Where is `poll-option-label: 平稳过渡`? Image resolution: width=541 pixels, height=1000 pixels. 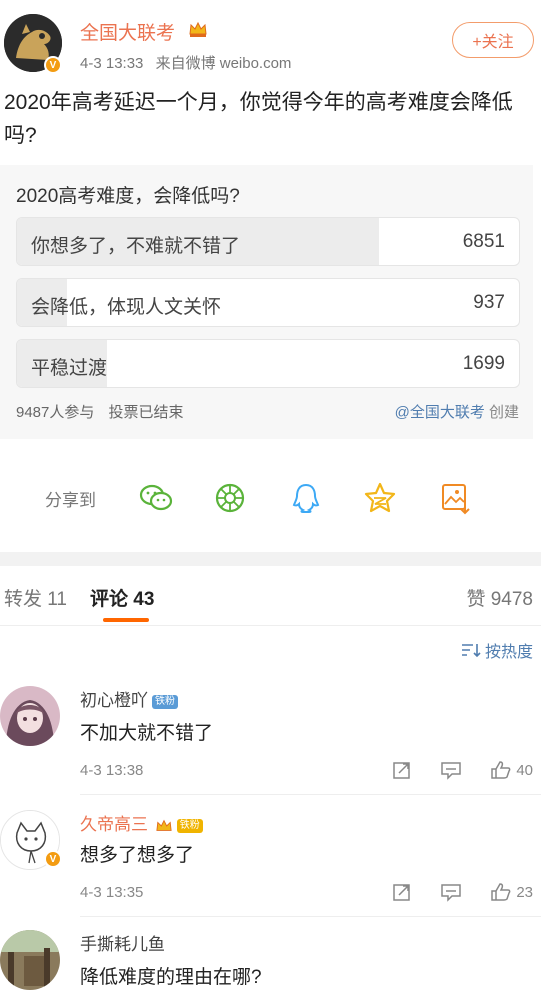
poll-option-label: 平稳过渡 is located at coordinates (69, 368).